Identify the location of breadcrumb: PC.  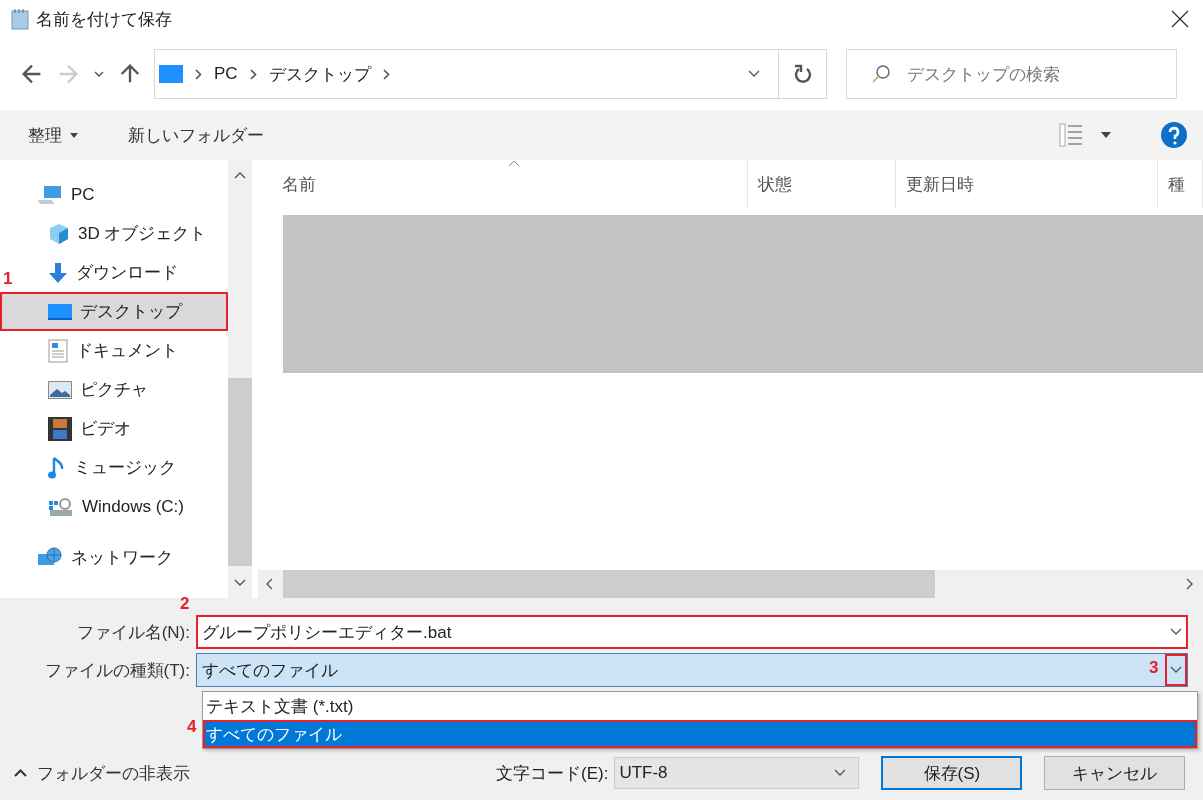
(226, 74).